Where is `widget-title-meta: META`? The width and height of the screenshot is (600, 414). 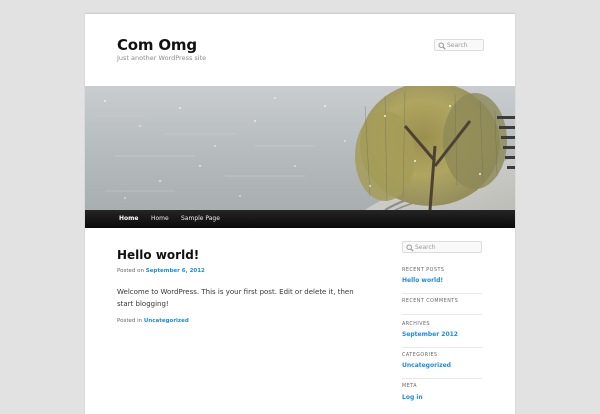
widget-title-meta: META is located at coordinates (410, 386).